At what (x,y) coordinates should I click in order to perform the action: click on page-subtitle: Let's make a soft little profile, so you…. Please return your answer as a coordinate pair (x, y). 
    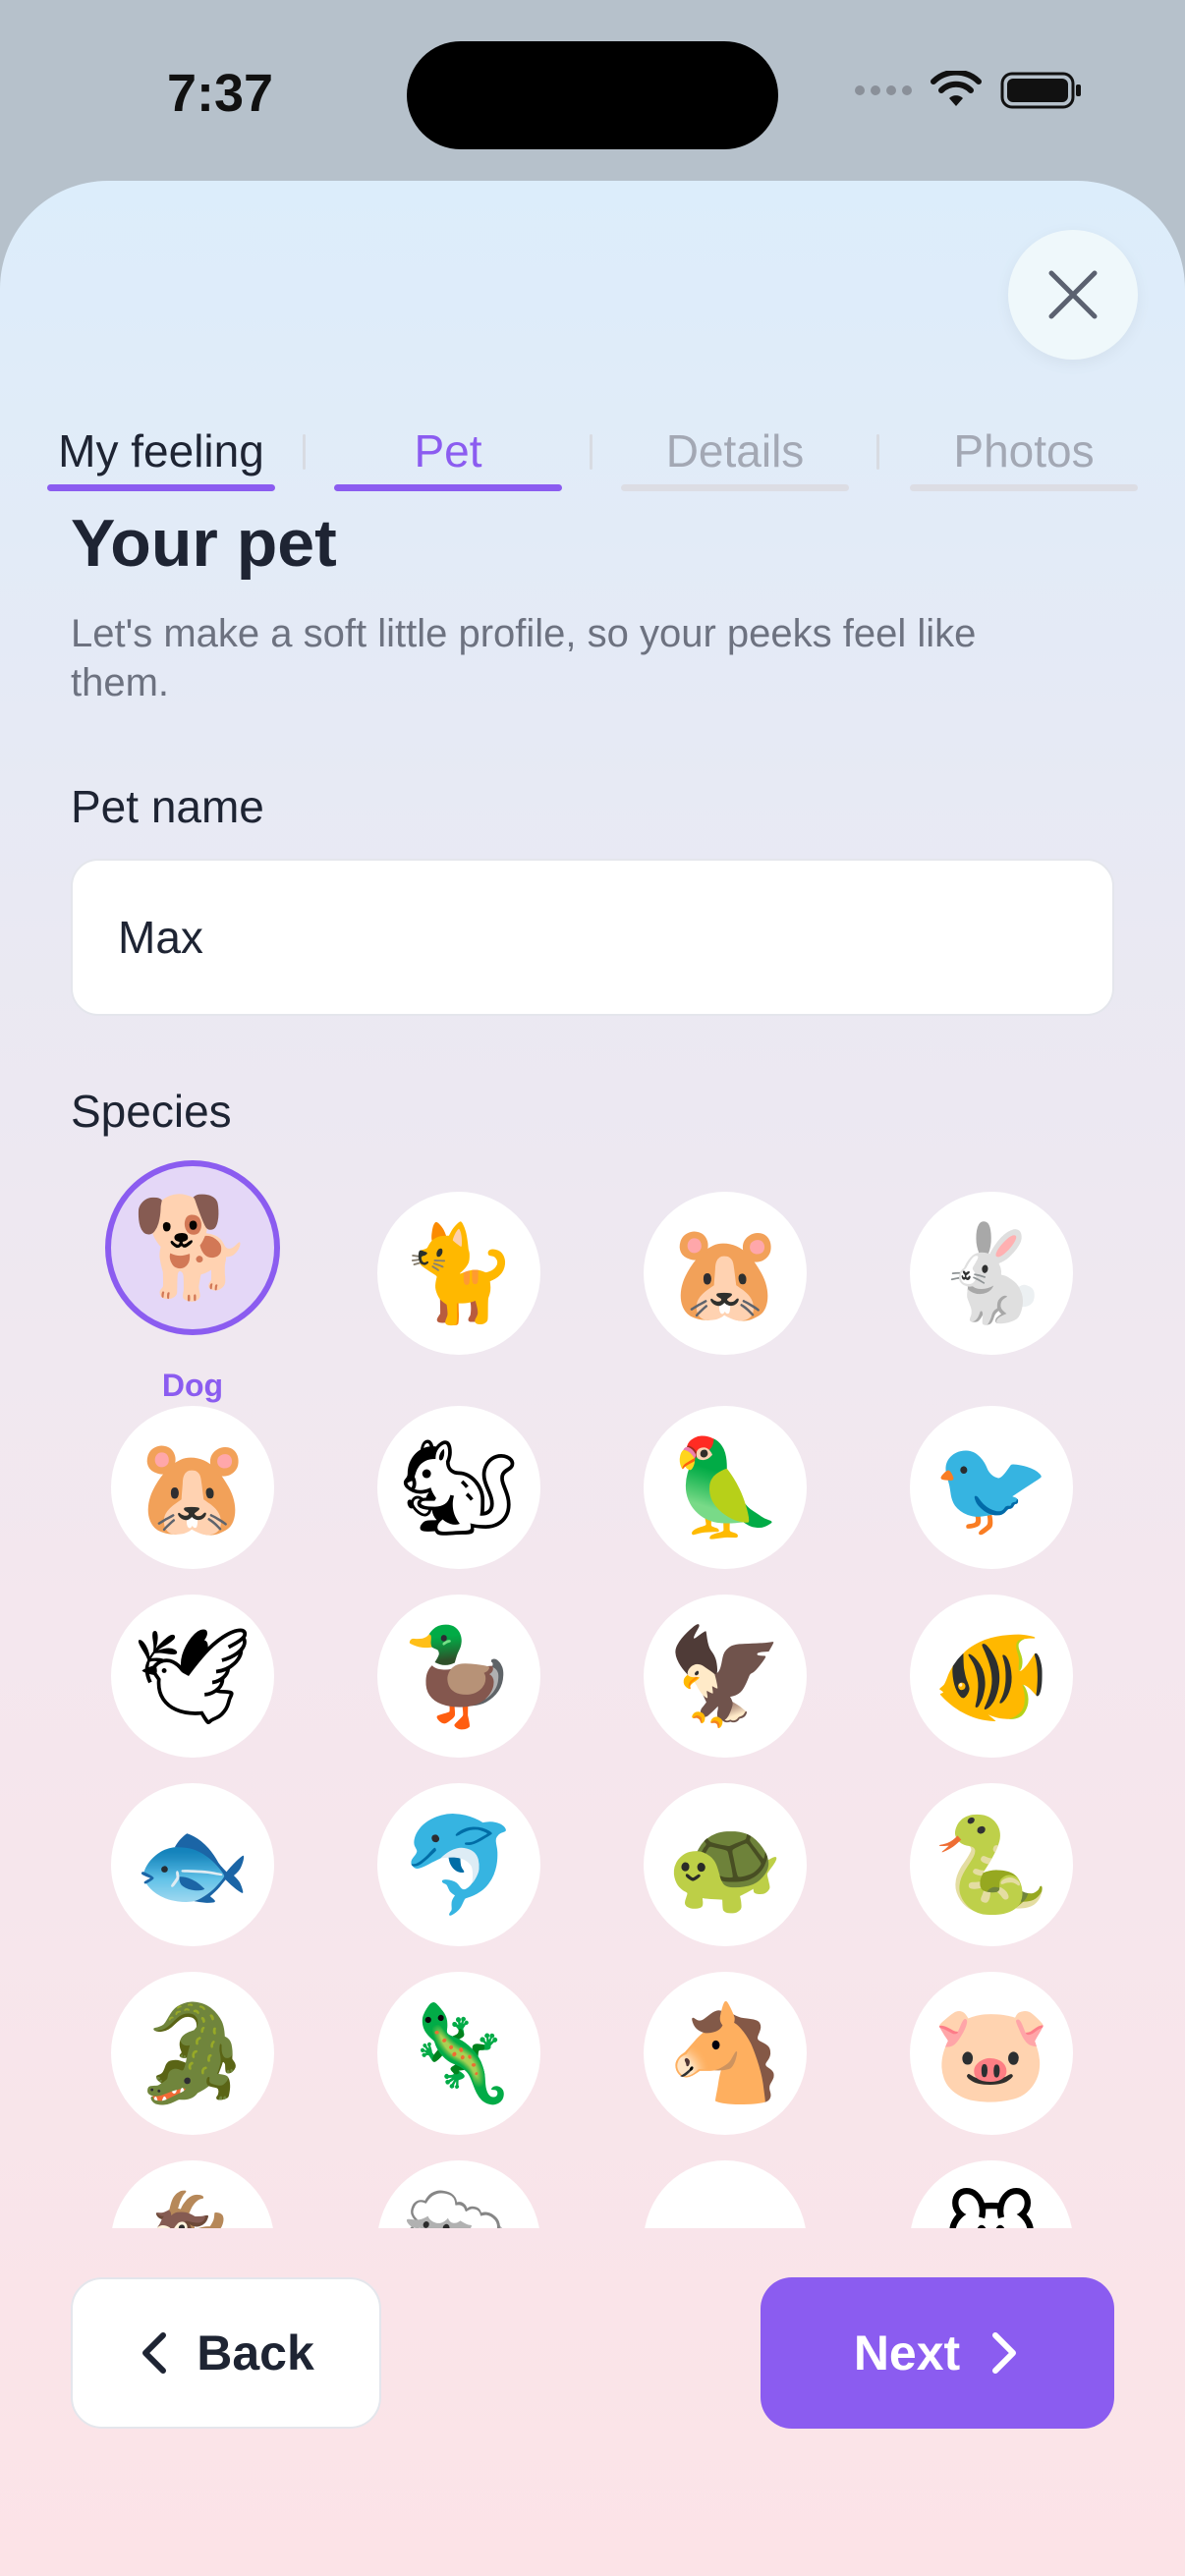
    Looking at the image, I should click on (524, 658).